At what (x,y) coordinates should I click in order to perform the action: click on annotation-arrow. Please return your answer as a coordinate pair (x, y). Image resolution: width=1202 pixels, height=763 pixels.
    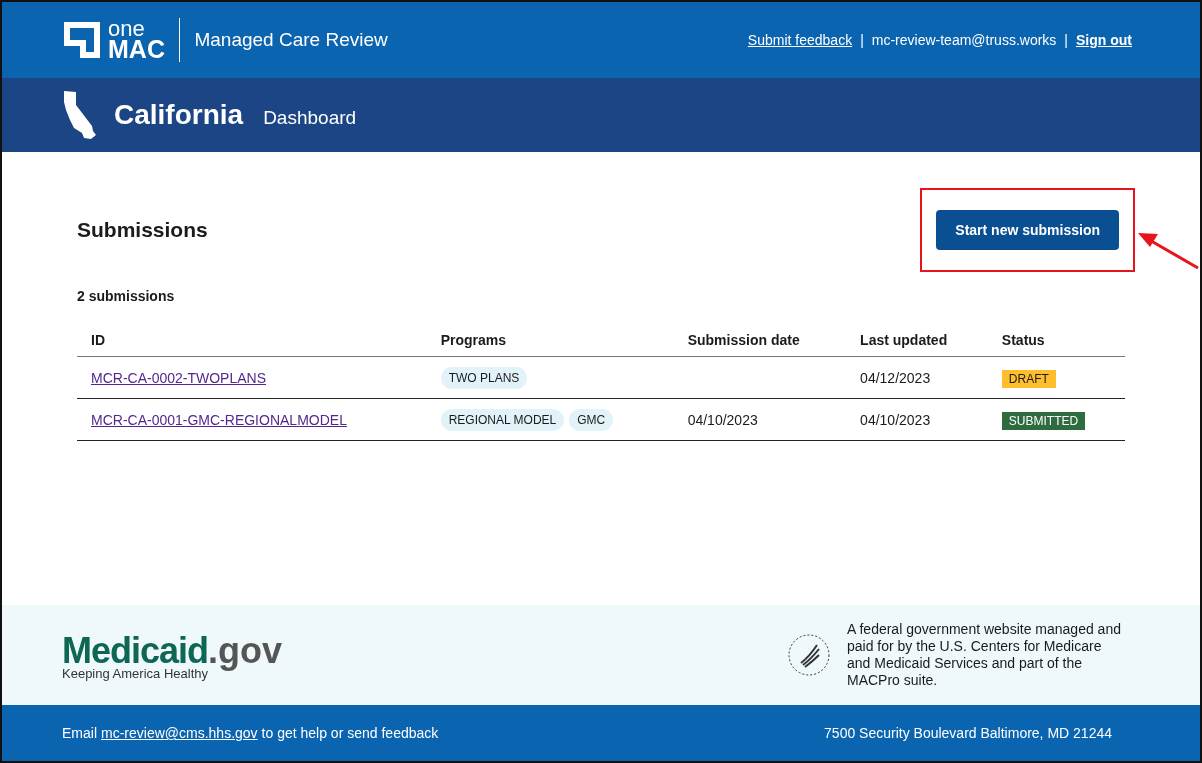
    Looking at the image, I should click on (1169, 250).